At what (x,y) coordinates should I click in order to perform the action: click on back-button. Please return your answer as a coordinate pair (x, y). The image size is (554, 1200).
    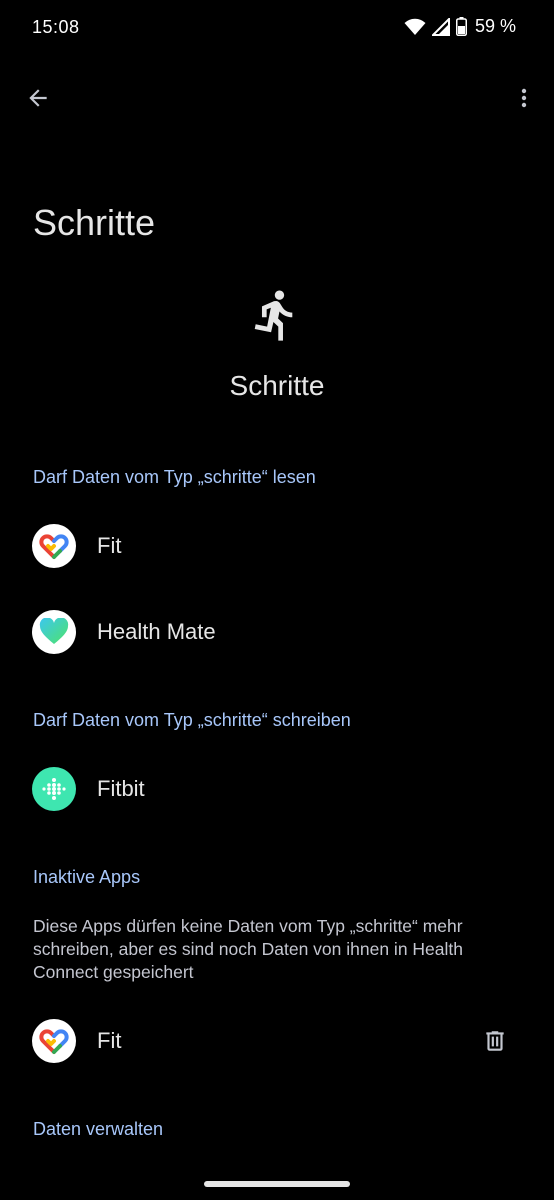
    Looking at the image, I should click on (38, 98).